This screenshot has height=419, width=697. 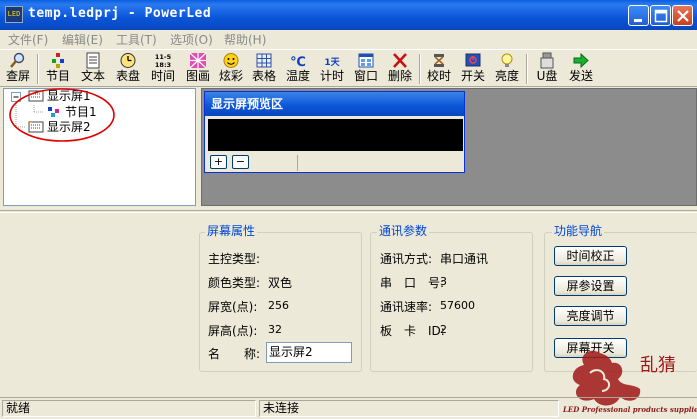 I want to click on menu-bar: 文件(F) 编辑(E) 工具(T) 选项(O) 帮助(H), so click(x=348, y=39).